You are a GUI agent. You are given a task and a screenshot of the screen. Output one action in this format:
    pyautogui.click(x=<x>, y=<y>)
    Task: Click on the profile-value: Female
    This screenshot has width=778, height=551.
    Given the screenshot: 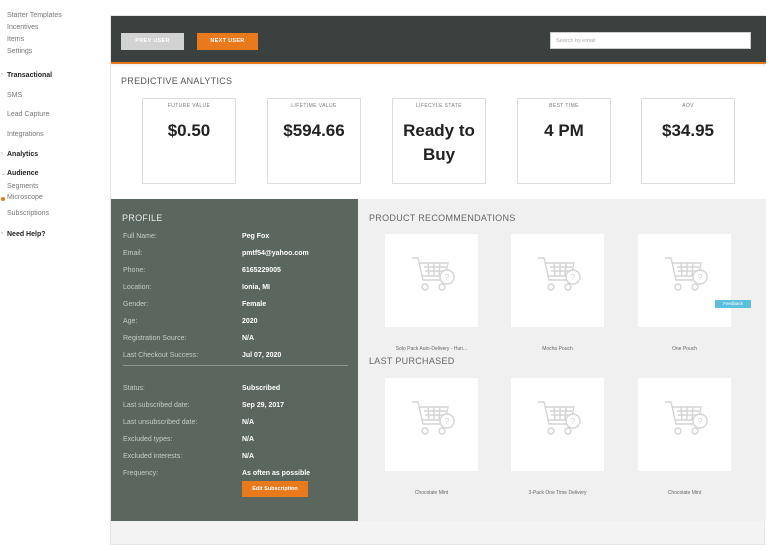 What is the action you would take?
    pyautogui.click(x=254, y=304)
    